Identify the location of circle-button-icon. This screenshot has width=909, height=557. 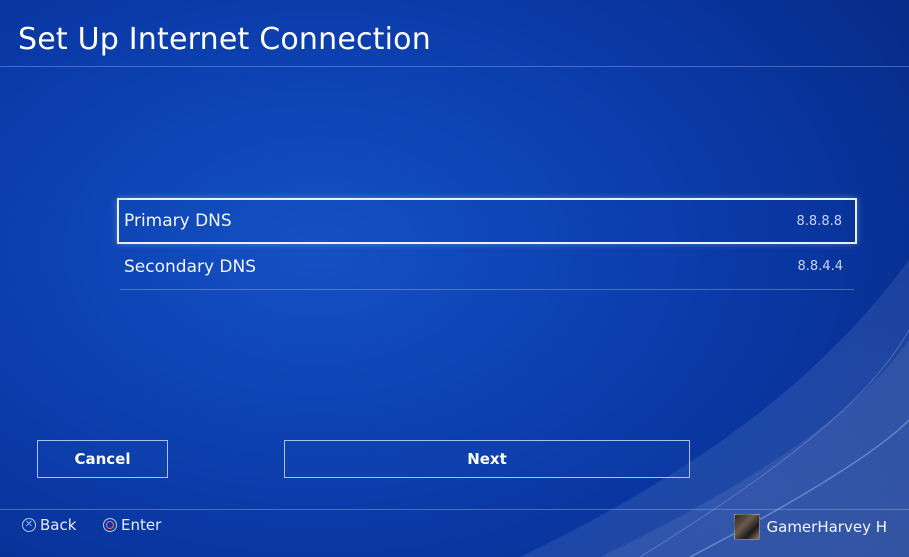
(110, 525).